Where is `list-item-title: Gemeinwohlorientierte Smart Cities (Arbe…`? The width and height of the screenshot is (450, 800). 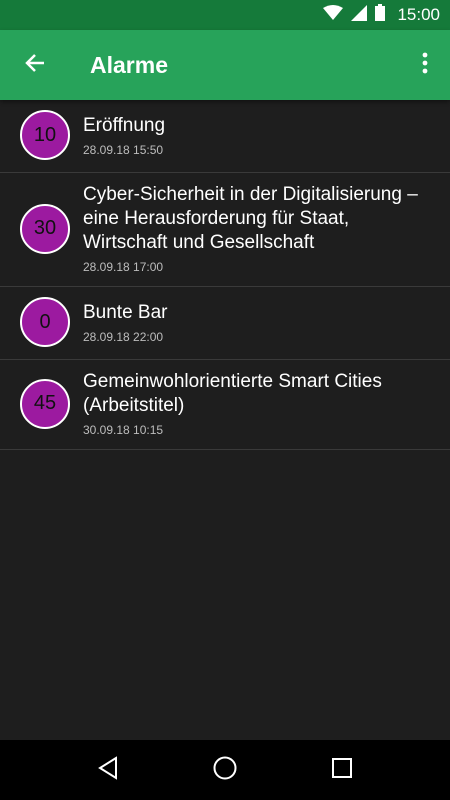
list-item-title: Gemeinwohlorientierte Smart Cities (Arbe… is located at coordinates (232, 393).